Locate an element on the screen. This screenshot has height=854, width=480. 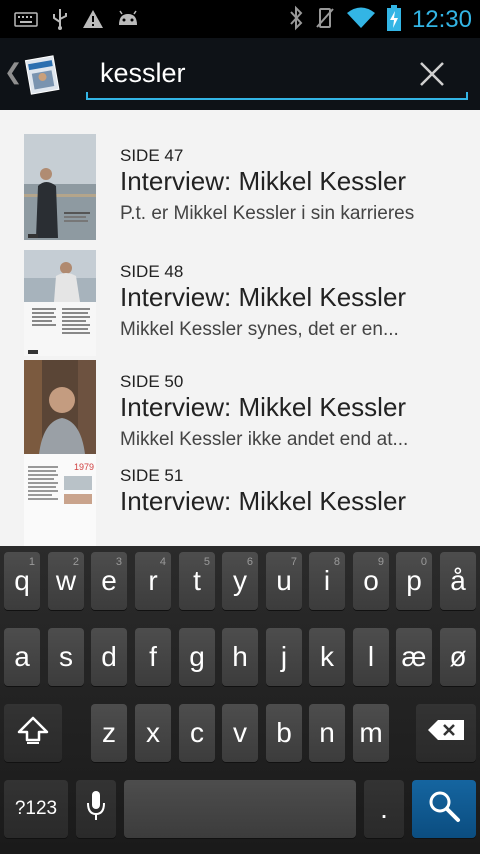
key-t: t5 is located at coordinates (197, 581).